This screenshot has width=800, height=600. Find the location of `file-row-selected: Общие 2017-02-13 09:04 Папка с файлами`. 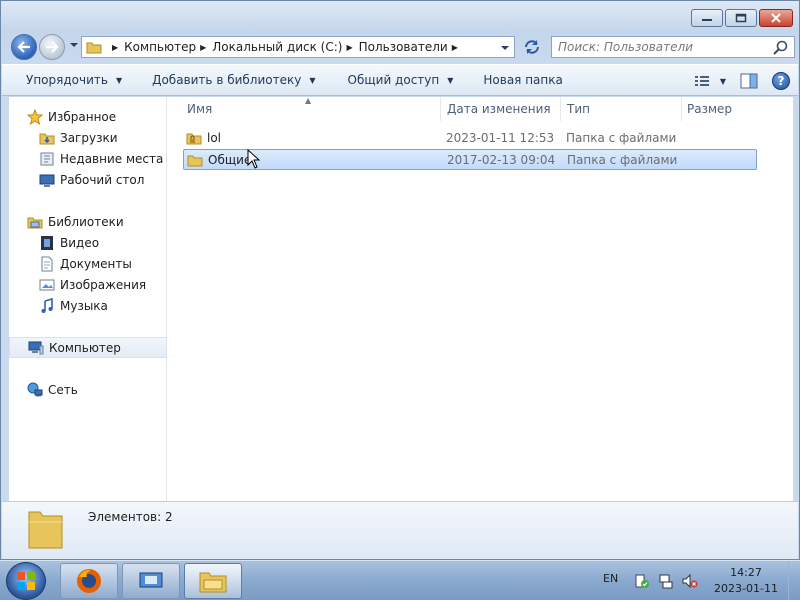

file-row-selected: Общие 2017-02-13 09:04 Папка с файлами is located at coordinates (470, 159).